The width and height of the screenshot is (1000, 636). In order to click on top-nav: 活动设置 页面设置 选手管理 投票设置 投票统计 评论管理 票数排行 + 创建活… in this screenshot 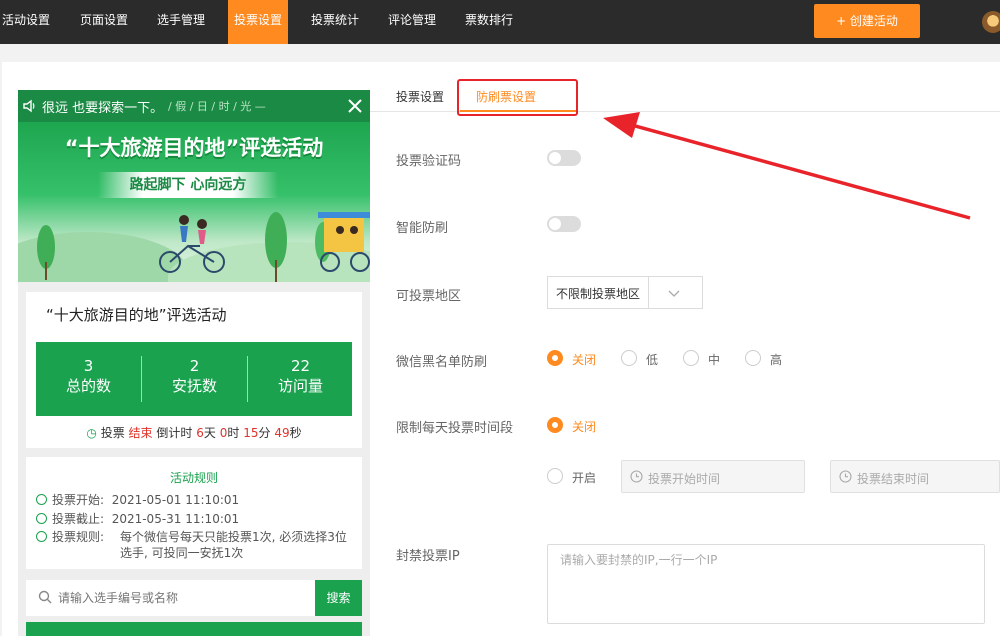, I will do `click(500, 22)`.